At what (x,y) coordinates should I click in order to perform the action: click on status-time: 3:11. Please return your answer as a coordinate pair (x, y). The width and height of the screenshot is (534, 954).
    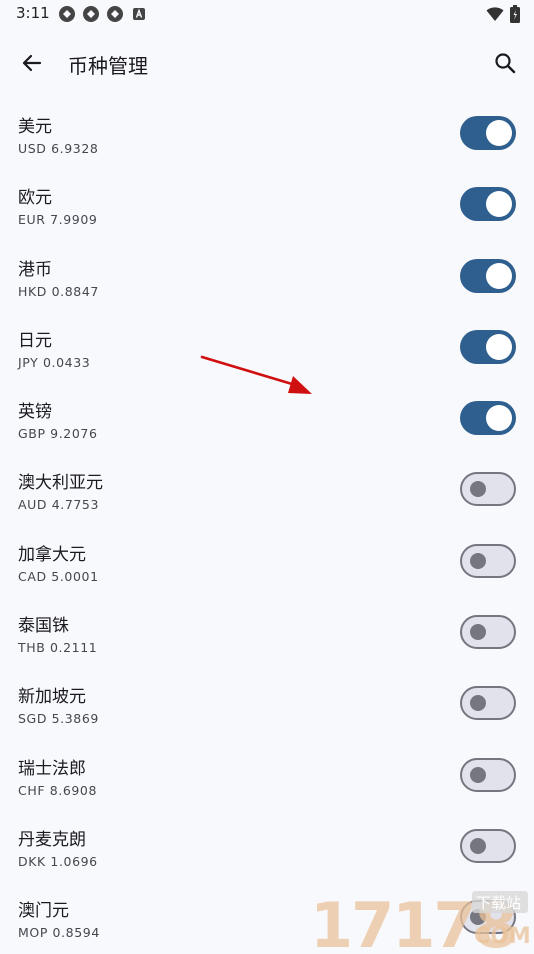
    Looking at the image, I should click on (33, 13).